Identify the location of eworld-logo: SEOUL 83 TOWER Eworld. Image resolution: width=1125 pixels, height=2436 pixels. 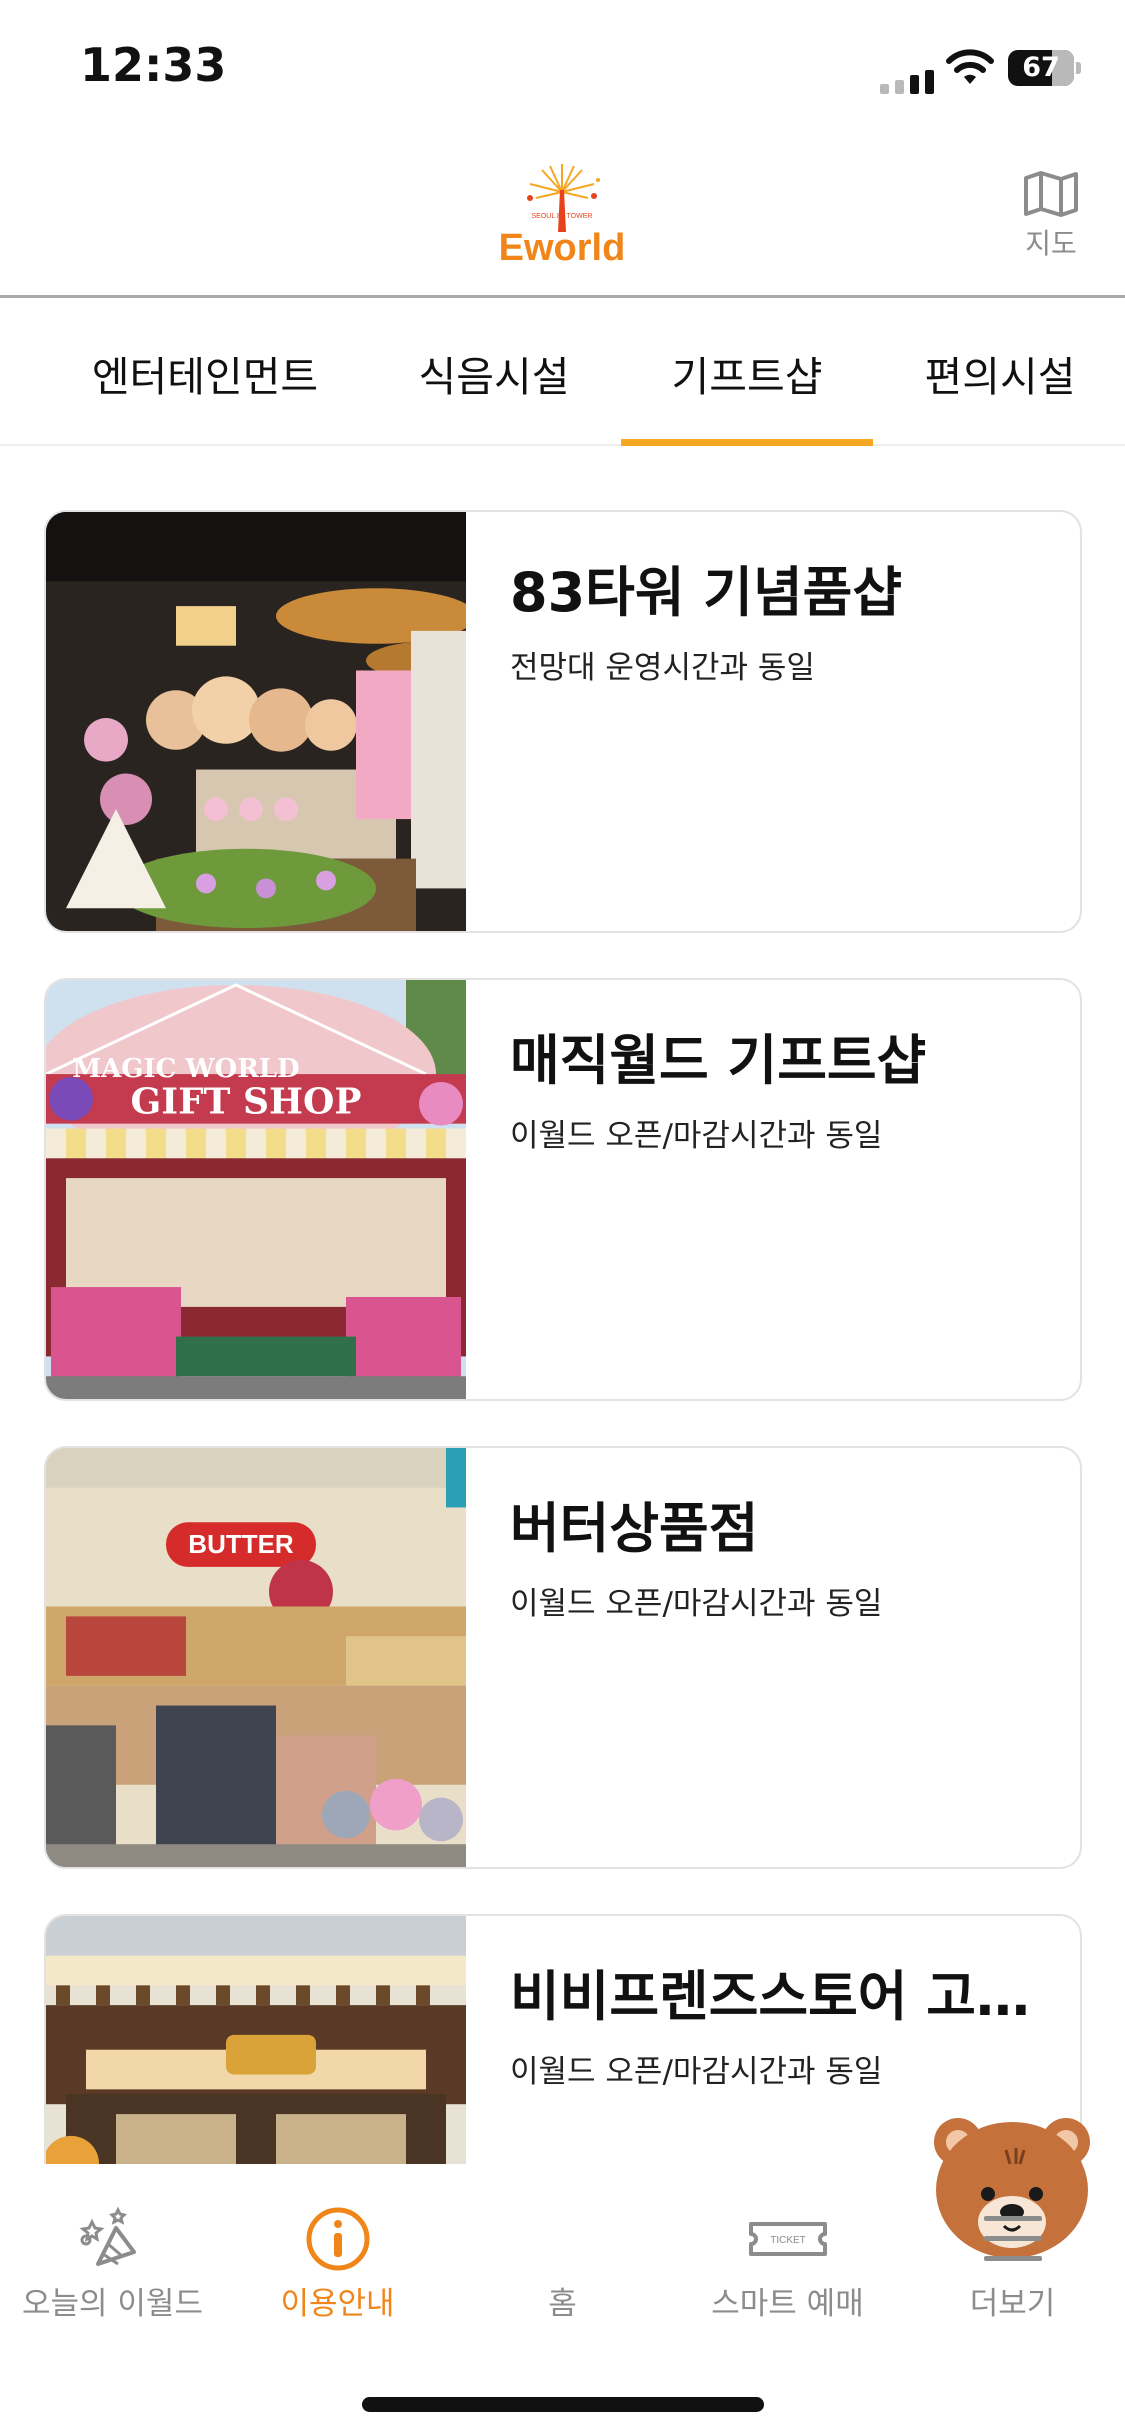
(562, 215).